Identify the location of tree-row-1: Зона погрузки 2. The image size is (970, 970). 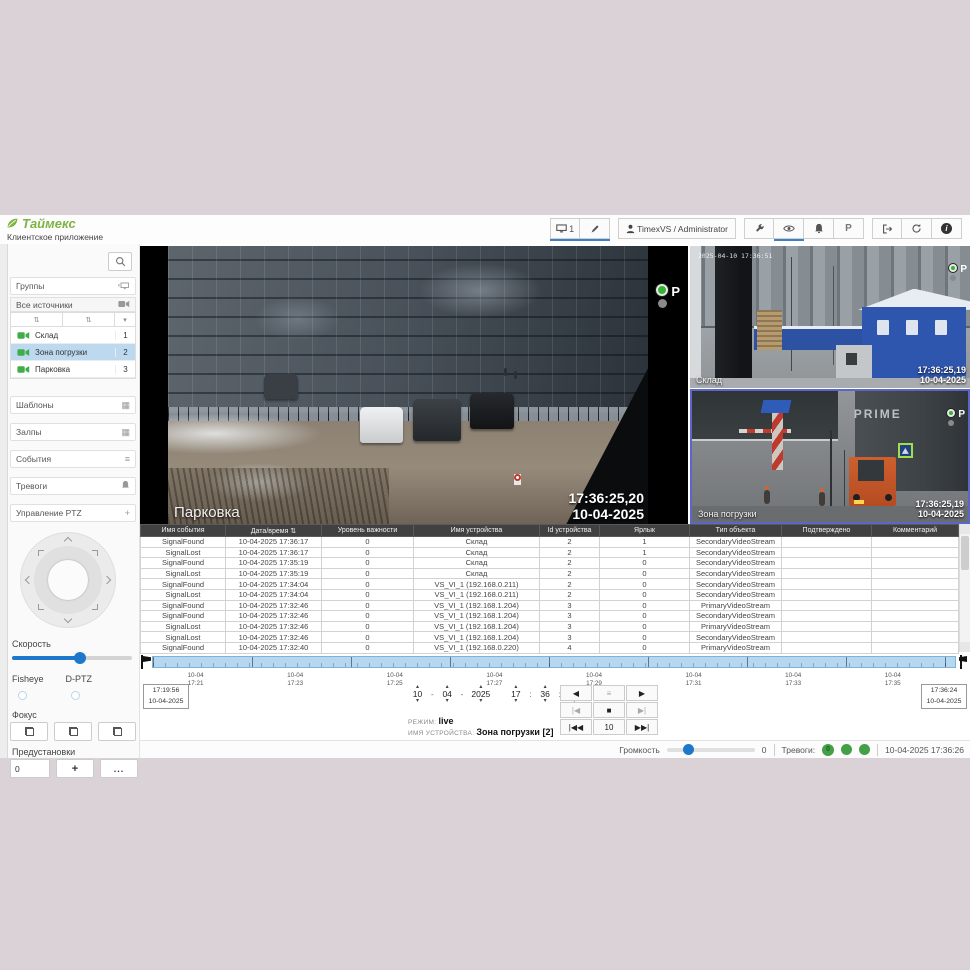
(73, 352).